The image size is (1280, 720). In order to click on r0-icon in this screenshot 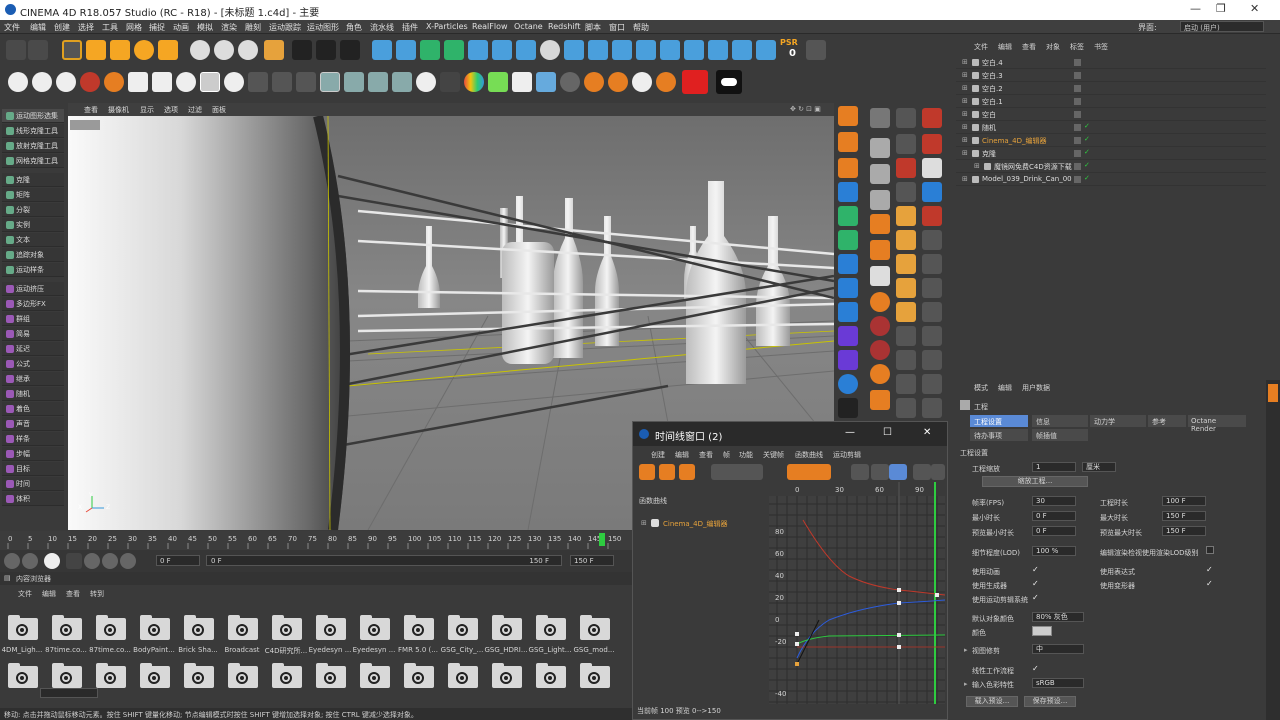, I will do `click(848, 408)`.